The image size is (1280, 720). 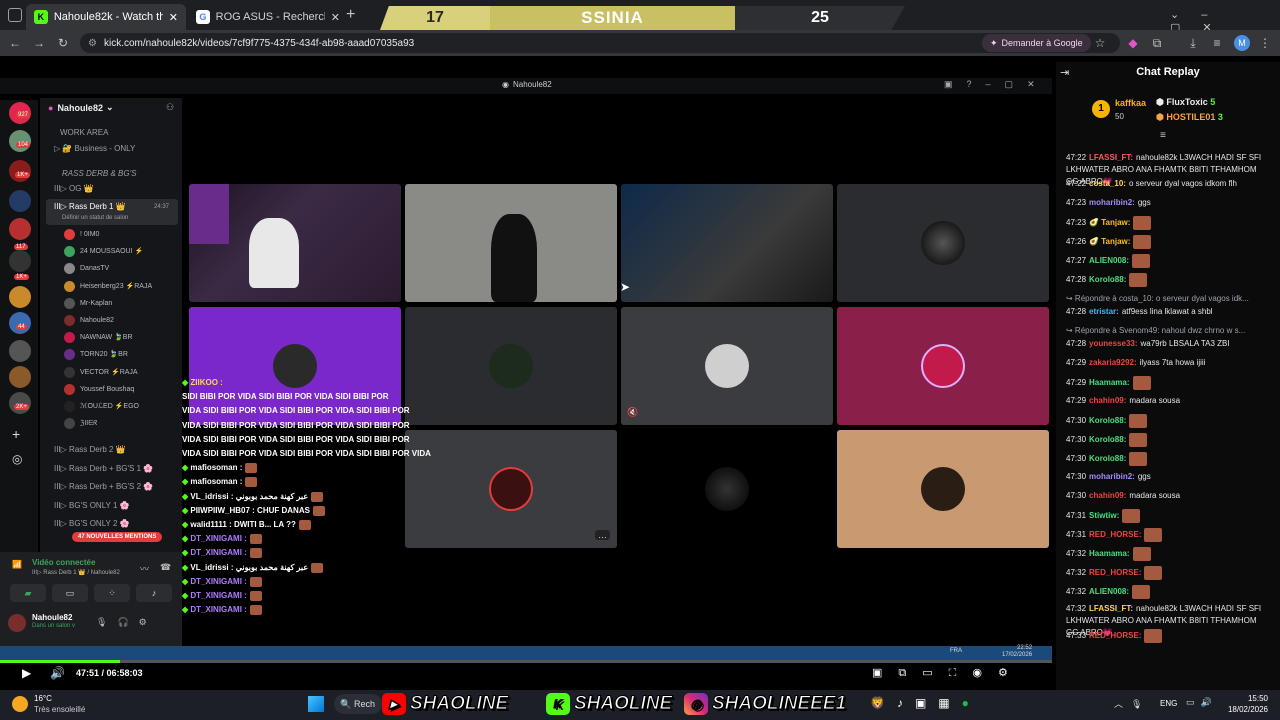 What do you see at coordinates (1168, 344) in the screenshot?
I see `chat-message: 47:28 younesse33: wa79rb LBSALA TA3 ZBI` at bounding box center [1168, 344].